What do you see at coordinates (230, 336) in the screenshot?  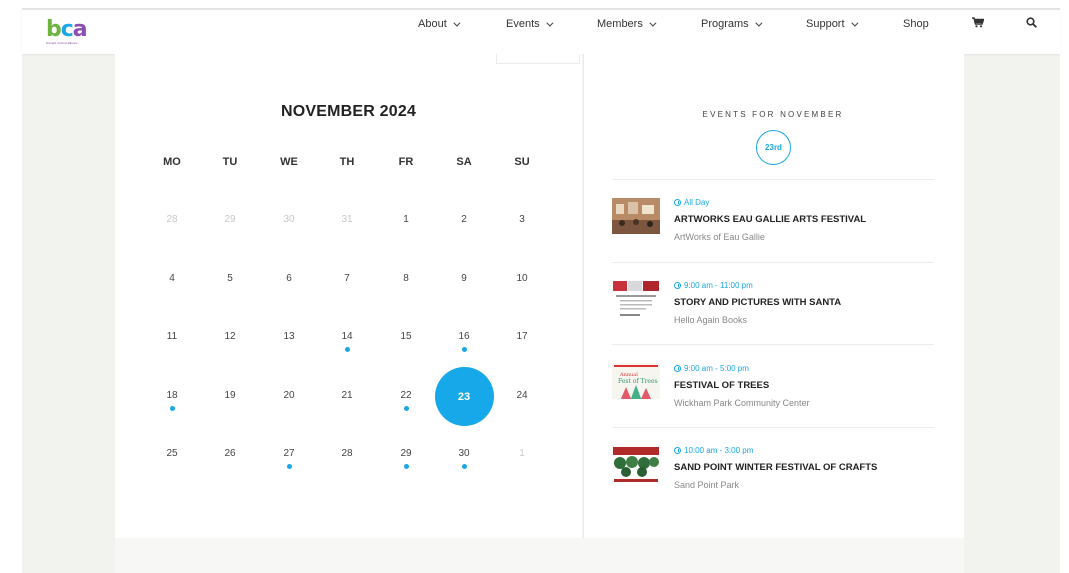 I see `calendar-day: 12` at bounding box center [230, 336].